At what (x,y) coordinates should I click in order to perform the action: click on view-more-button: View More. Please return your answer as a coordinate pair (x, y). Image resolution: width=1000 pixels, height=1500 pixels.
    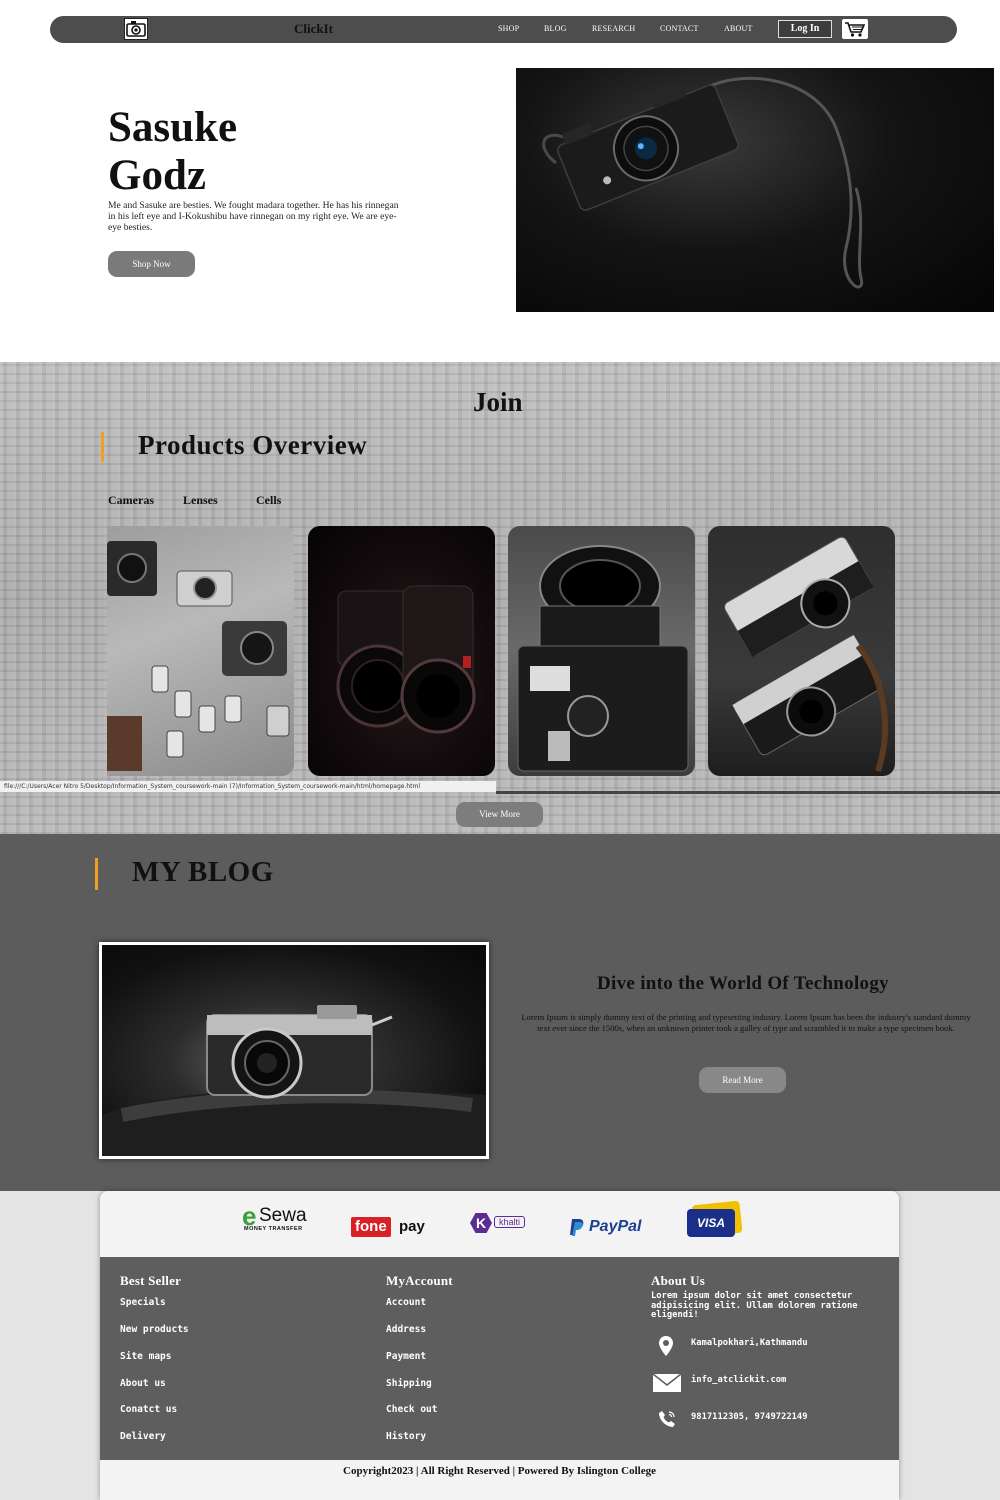
    Looking at the image, I should click on (499, 814).